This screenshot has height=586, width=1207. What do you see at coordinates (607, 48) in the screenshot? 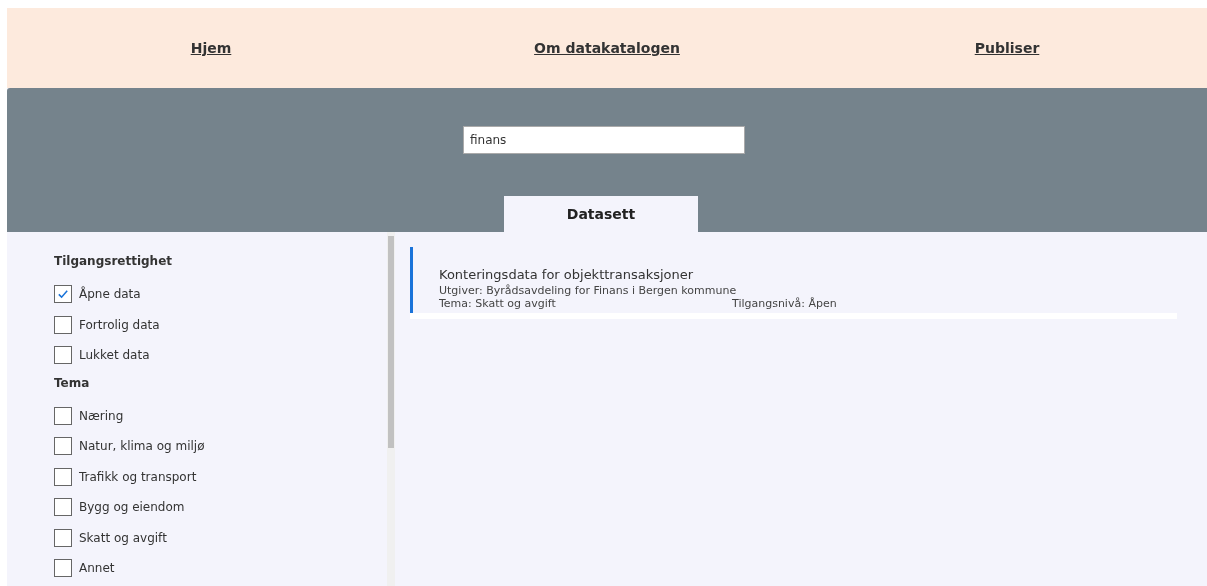
I see `nav-link: Om datakatalogen` at bounding box center [607, 48].